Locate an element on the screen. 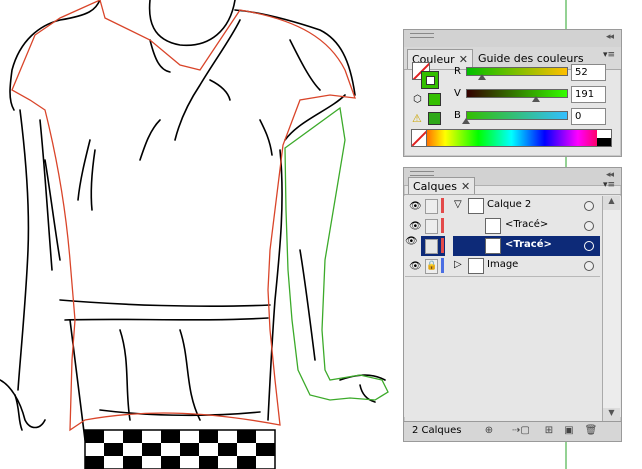 The image size is (642, 469). layer-name: Calque 2 is located at coordinates (509, 204).